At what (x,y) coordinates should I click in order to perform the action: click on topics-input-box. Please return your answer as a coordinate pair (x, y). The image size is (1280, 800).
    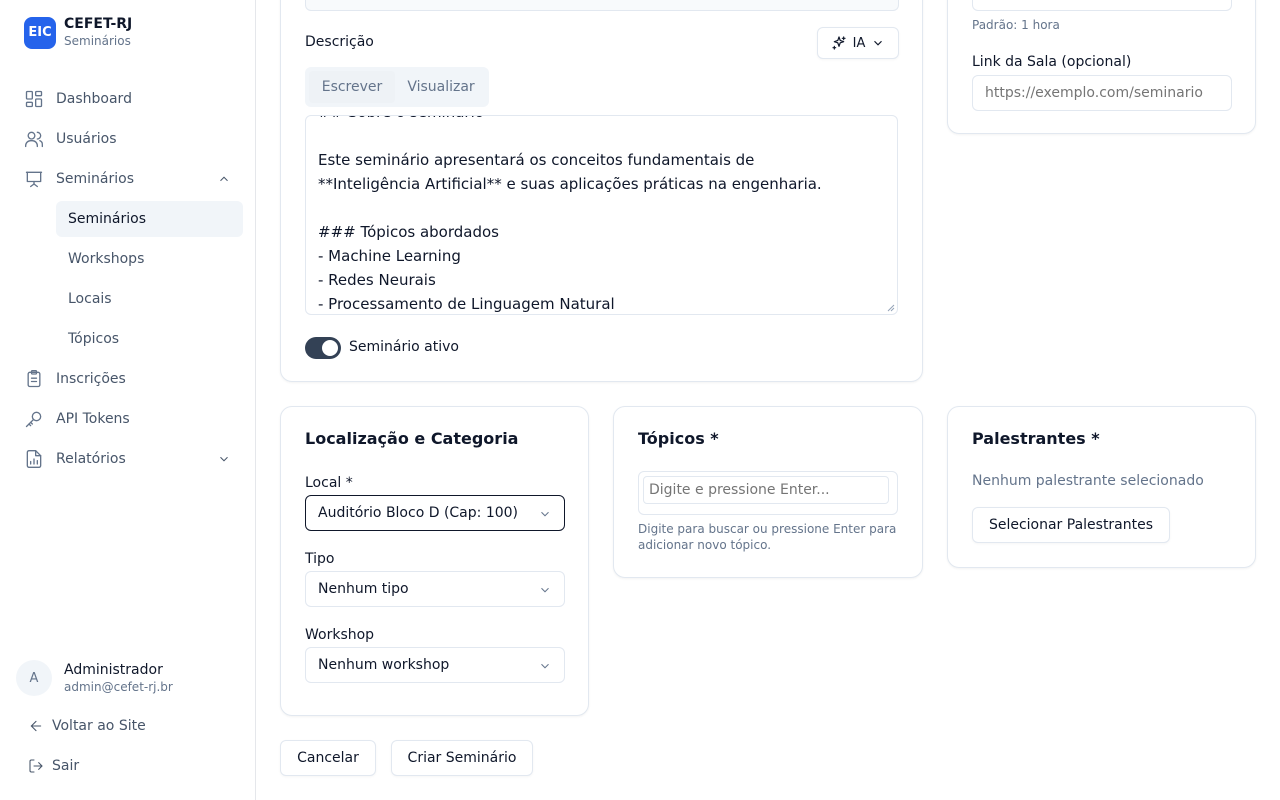
    Looking at the image, I should click on (768, 493).